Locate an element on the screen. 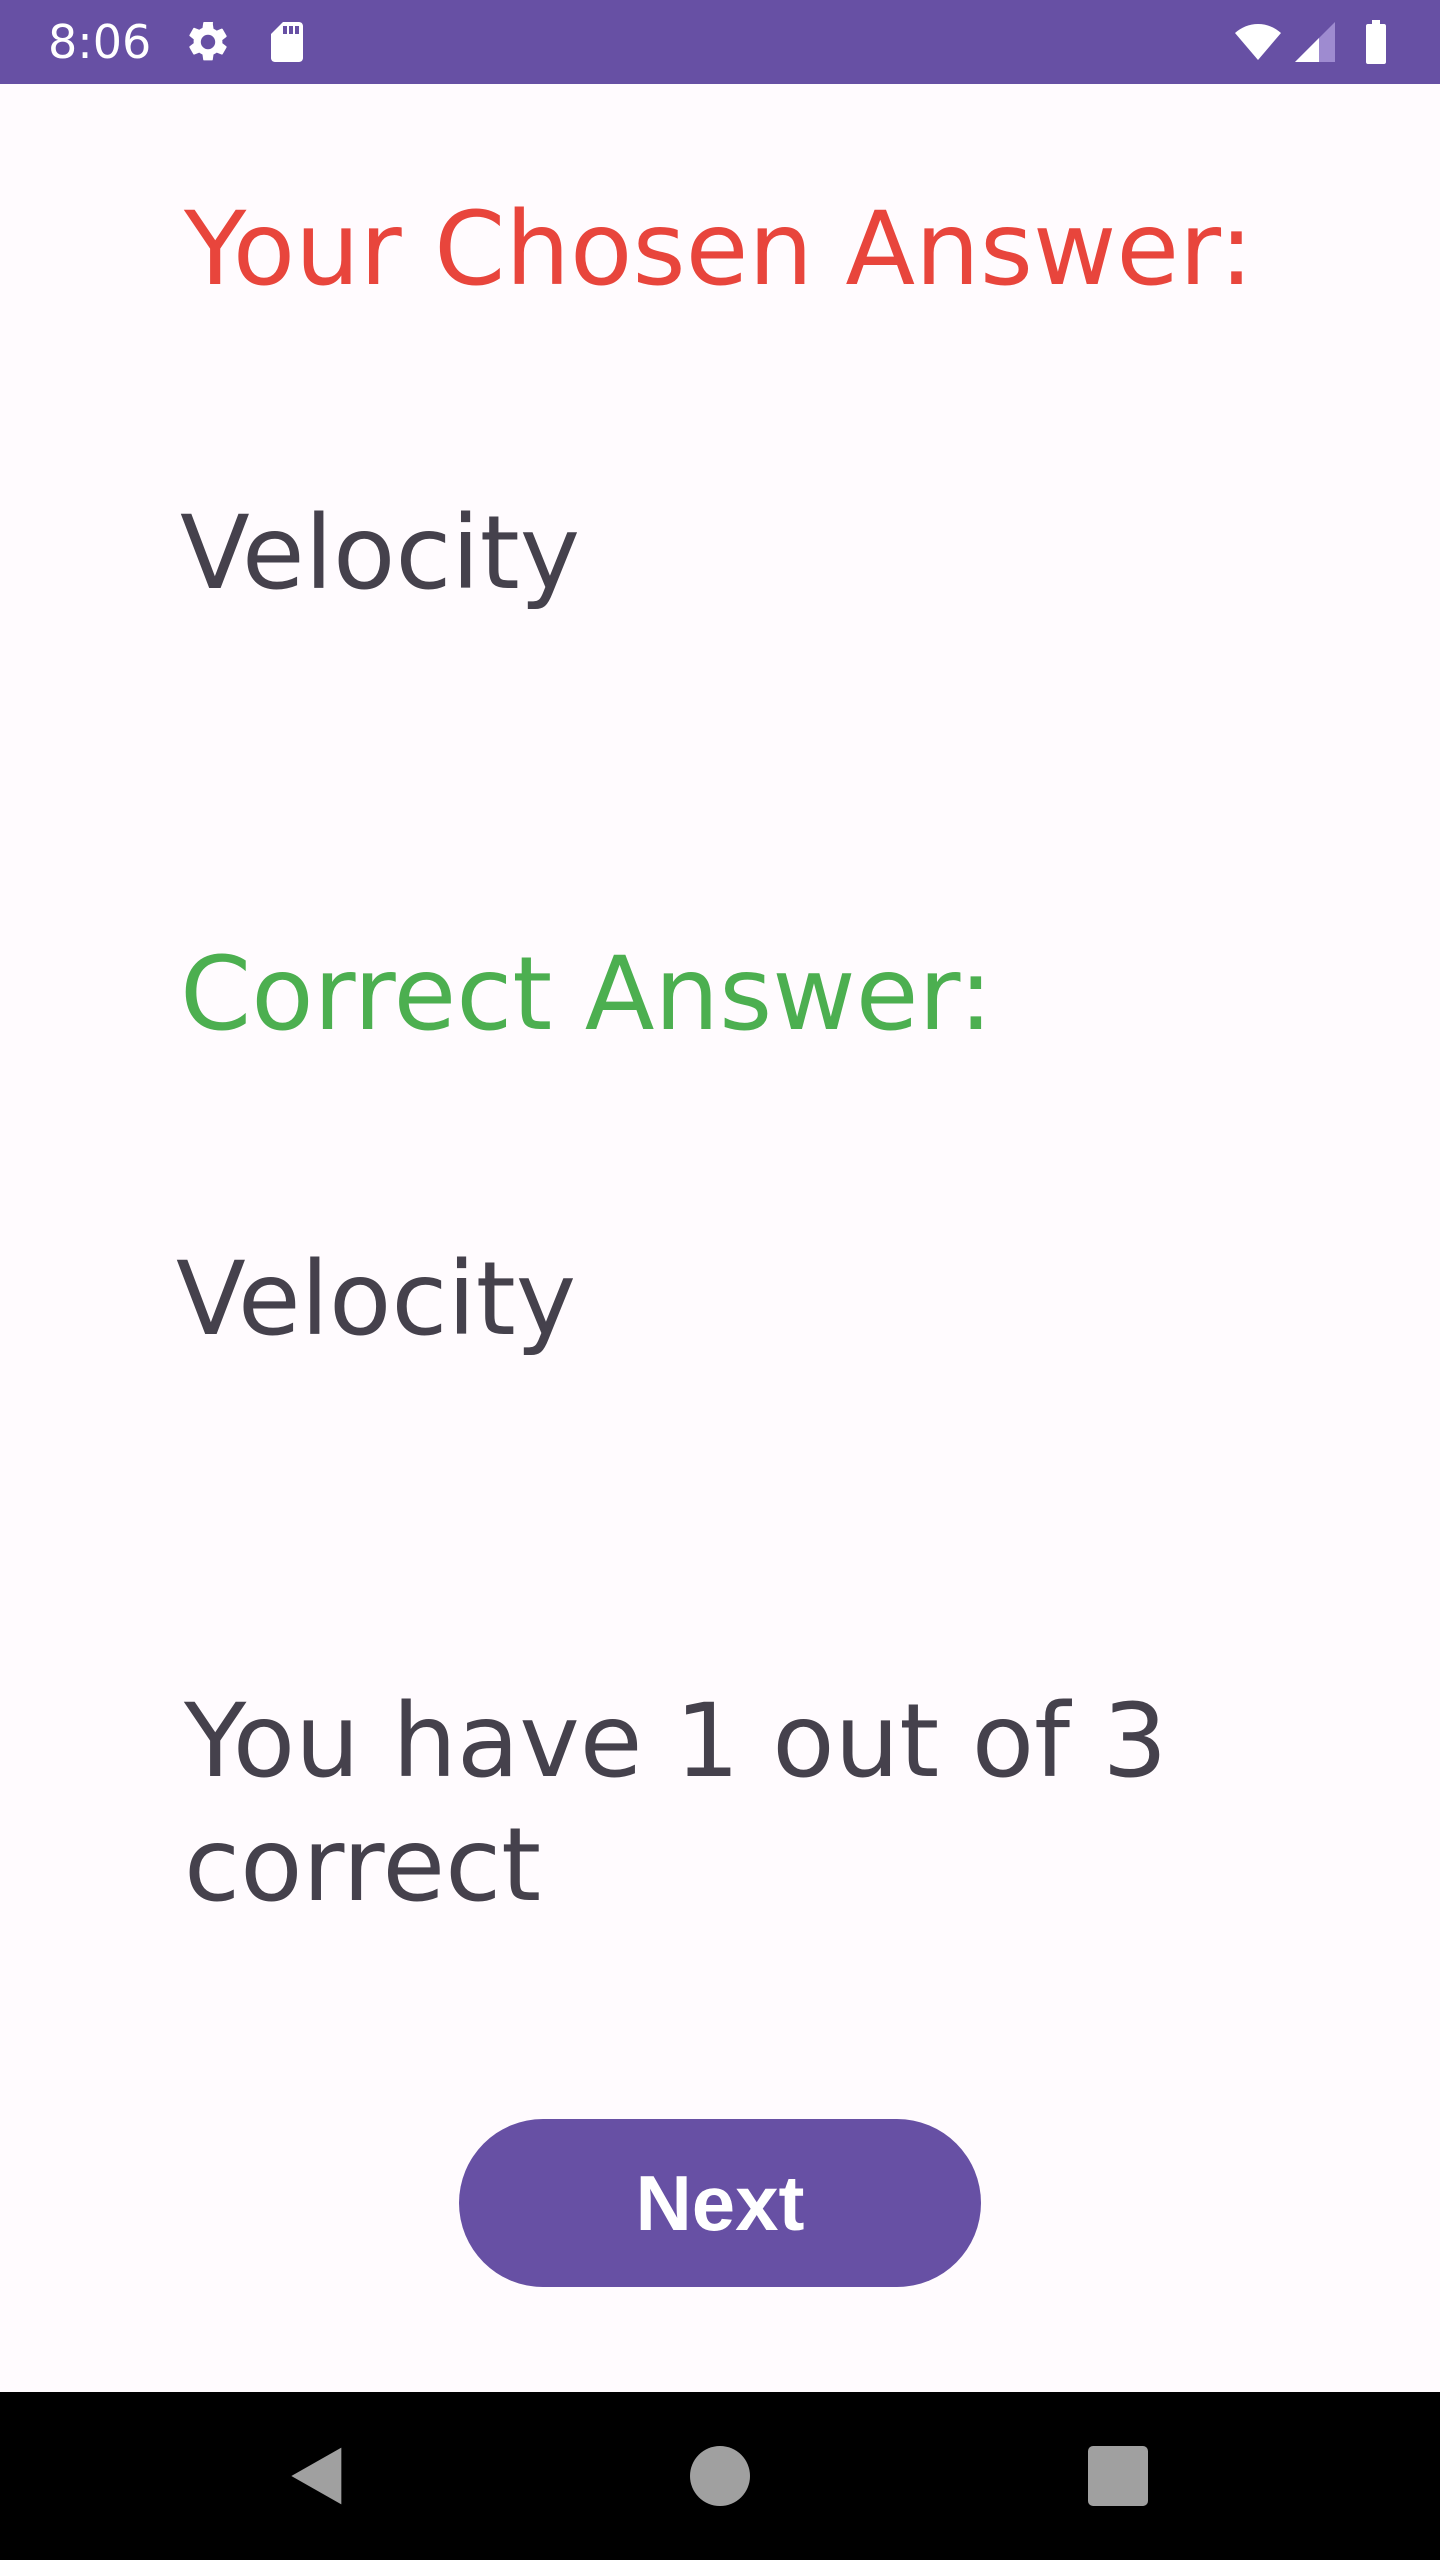 The width and height of the screenshot is (1440, 2560). chosen-answer-value: Velocity is located at coordinates (380, 553).